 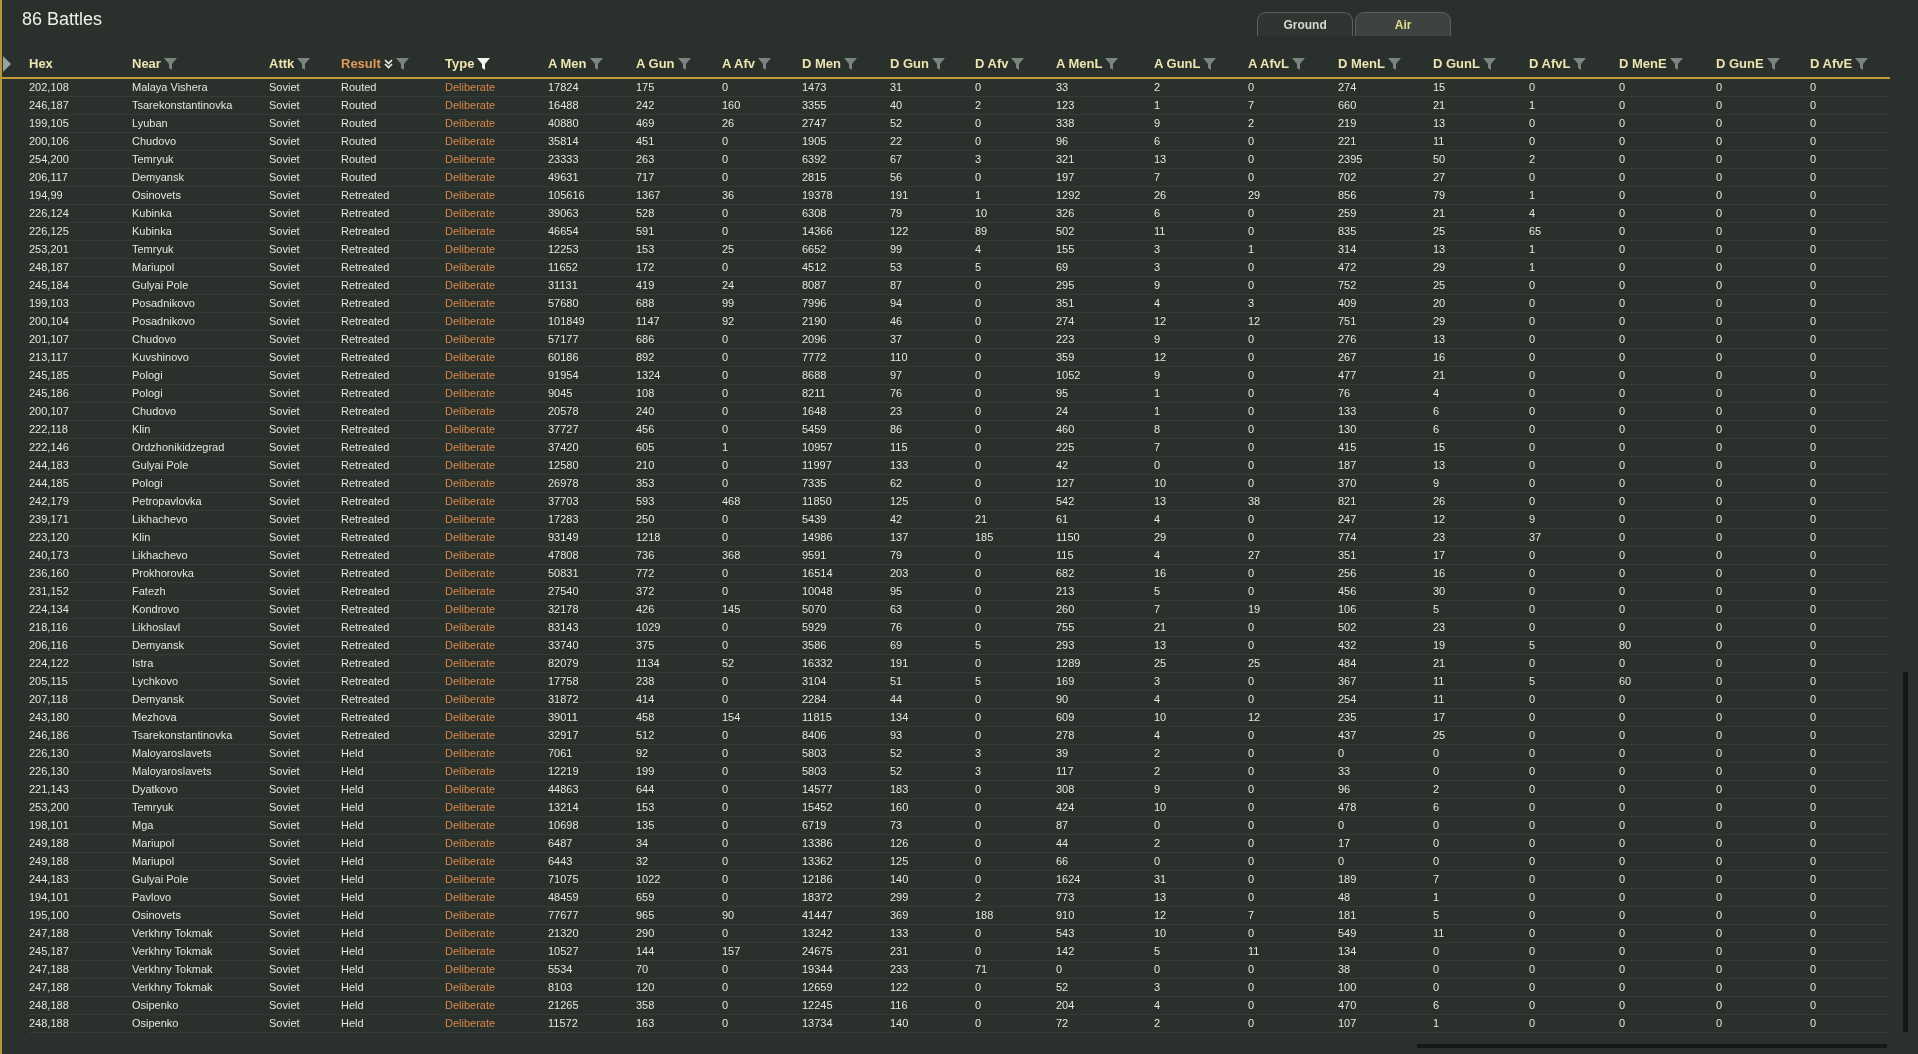 I want to click on tab: Air, so click(x=1403, y=24).